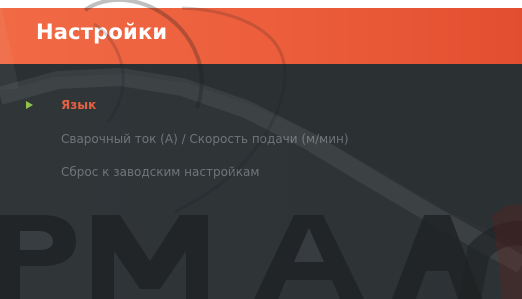 The image size is (522, 299). Describe the element at coordinates (160, 172) in the screenshot. I see `menu-item-label: Сброс к заводским настройкам` at that location.